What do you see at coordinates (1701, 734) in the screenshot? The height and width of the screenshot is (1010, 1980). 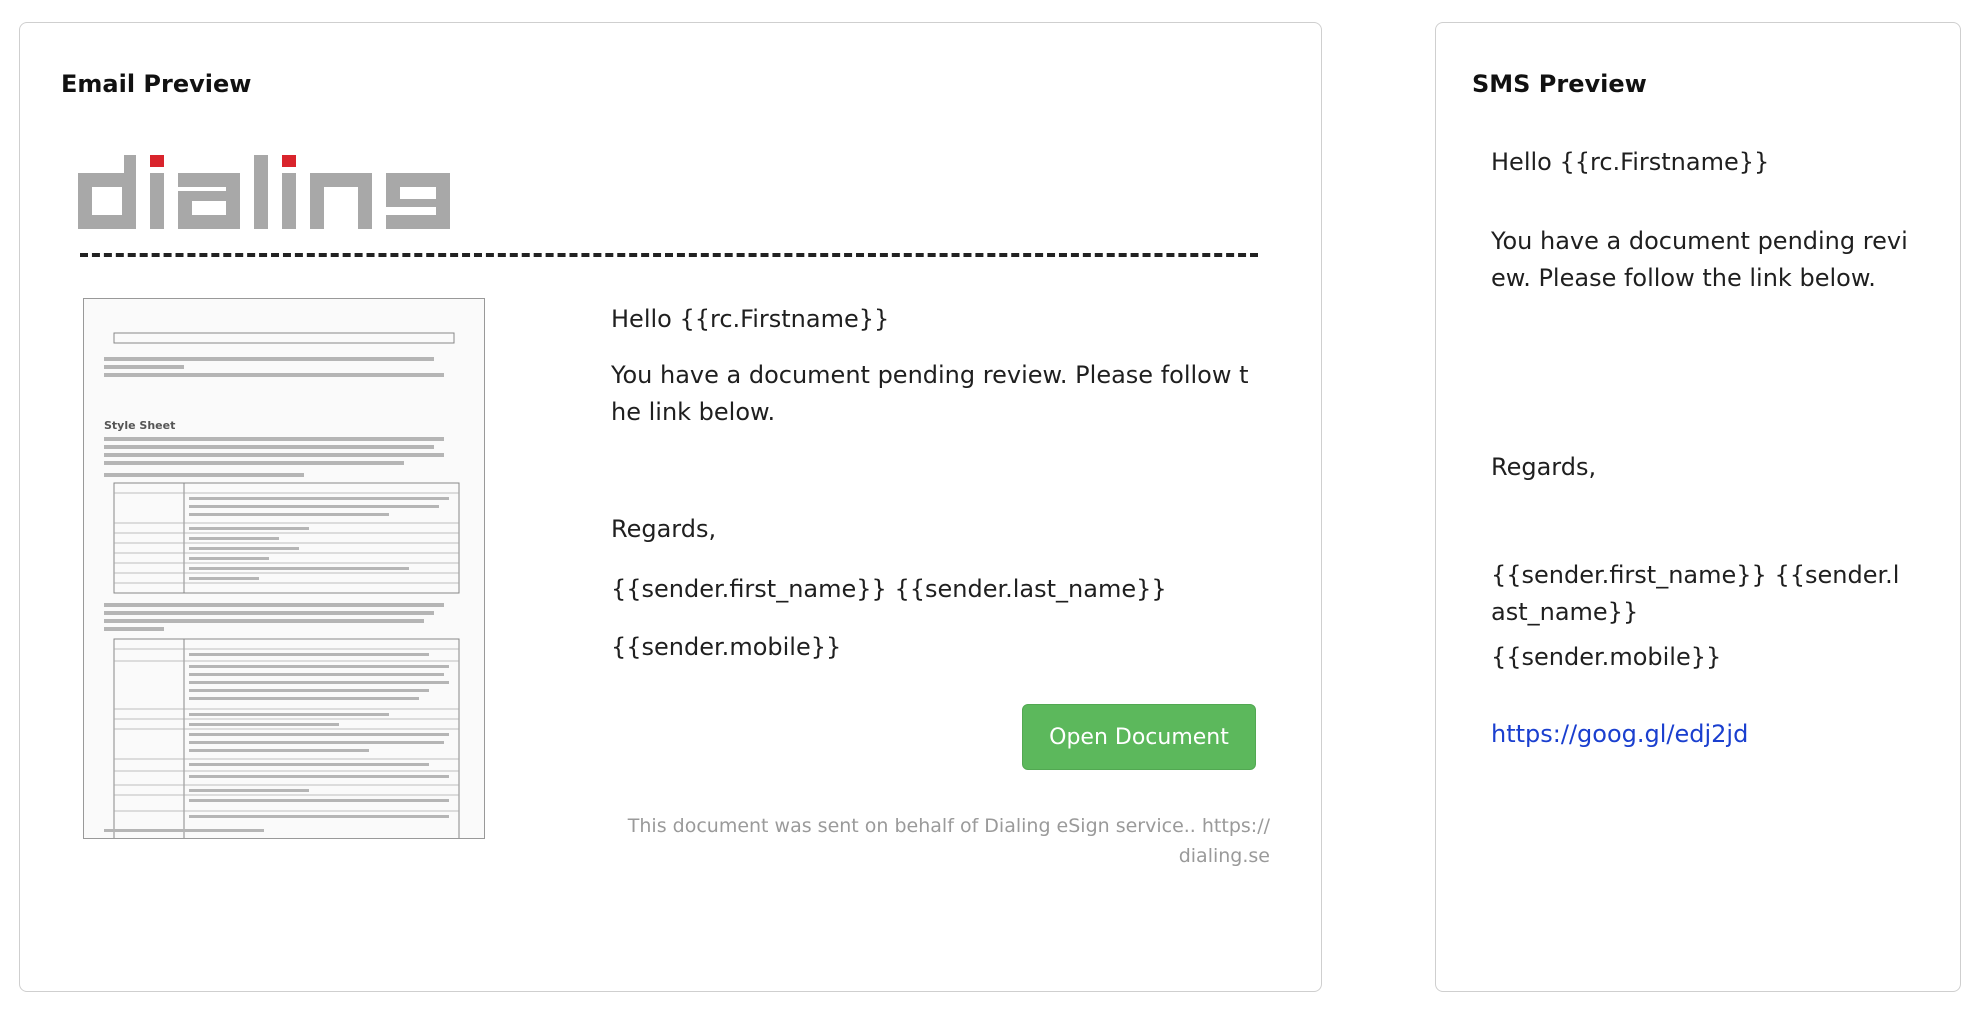 I see `sms-document-link: https://goog.gl/edj2jd` at bounding box center [1701, 734].